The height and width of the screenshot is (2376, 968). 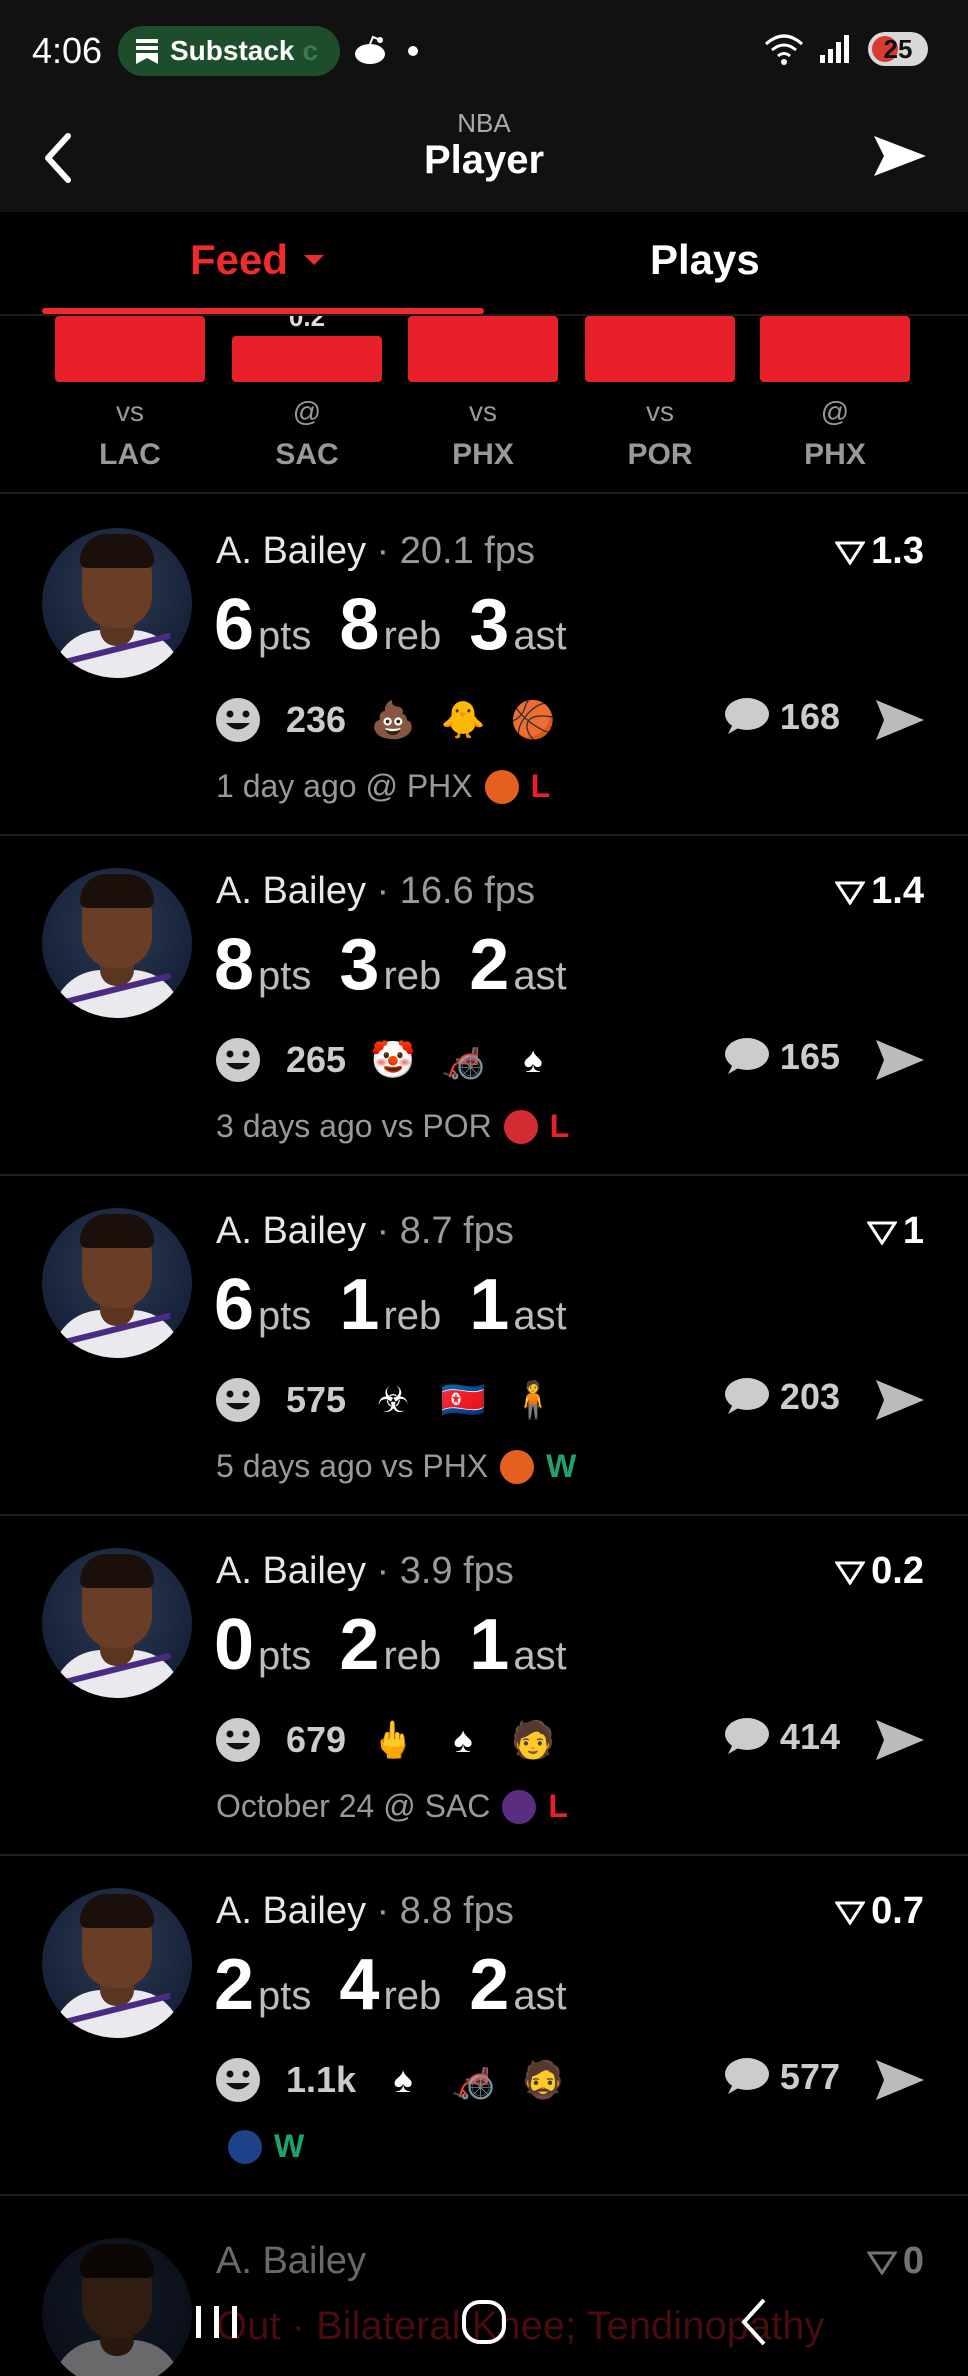 What do you see at coordinates (705, 260) in the screenshot?
I see `tab-plays: Plays` at bounding box center [705, 260].